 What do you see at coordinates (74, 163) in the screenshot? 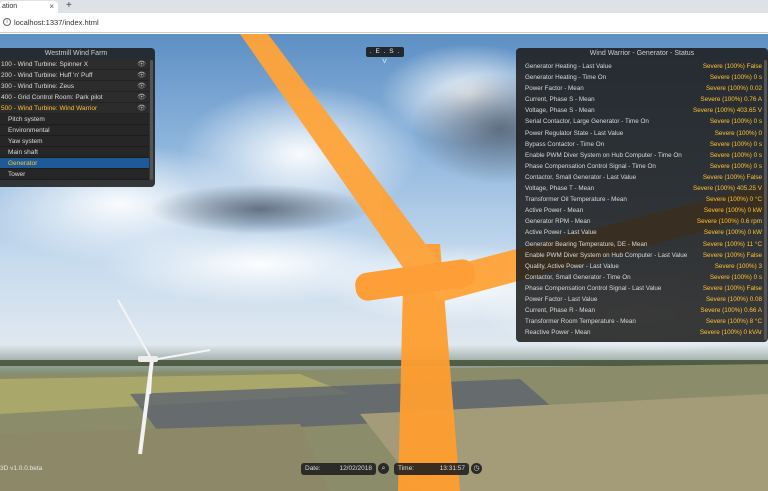
I see `system-item-generator: Generator` at bounding box center [74, 163].